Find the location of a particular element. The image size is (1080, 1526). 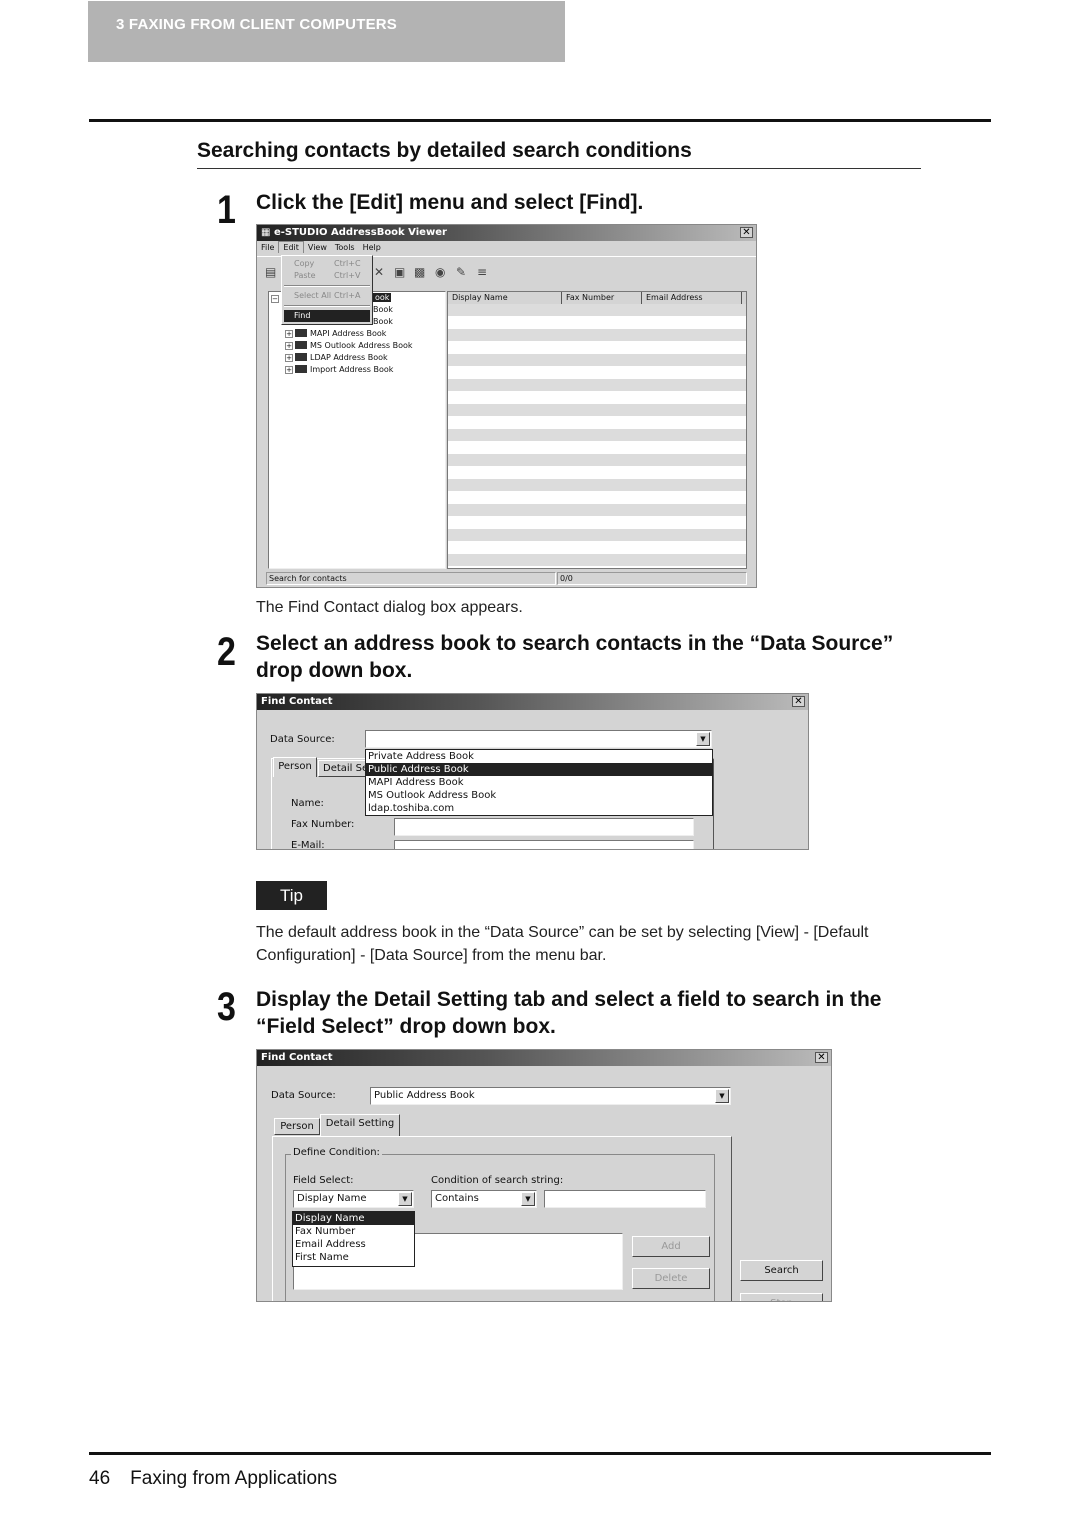

condition-value: Contains is located at coordinates (457, 1198).